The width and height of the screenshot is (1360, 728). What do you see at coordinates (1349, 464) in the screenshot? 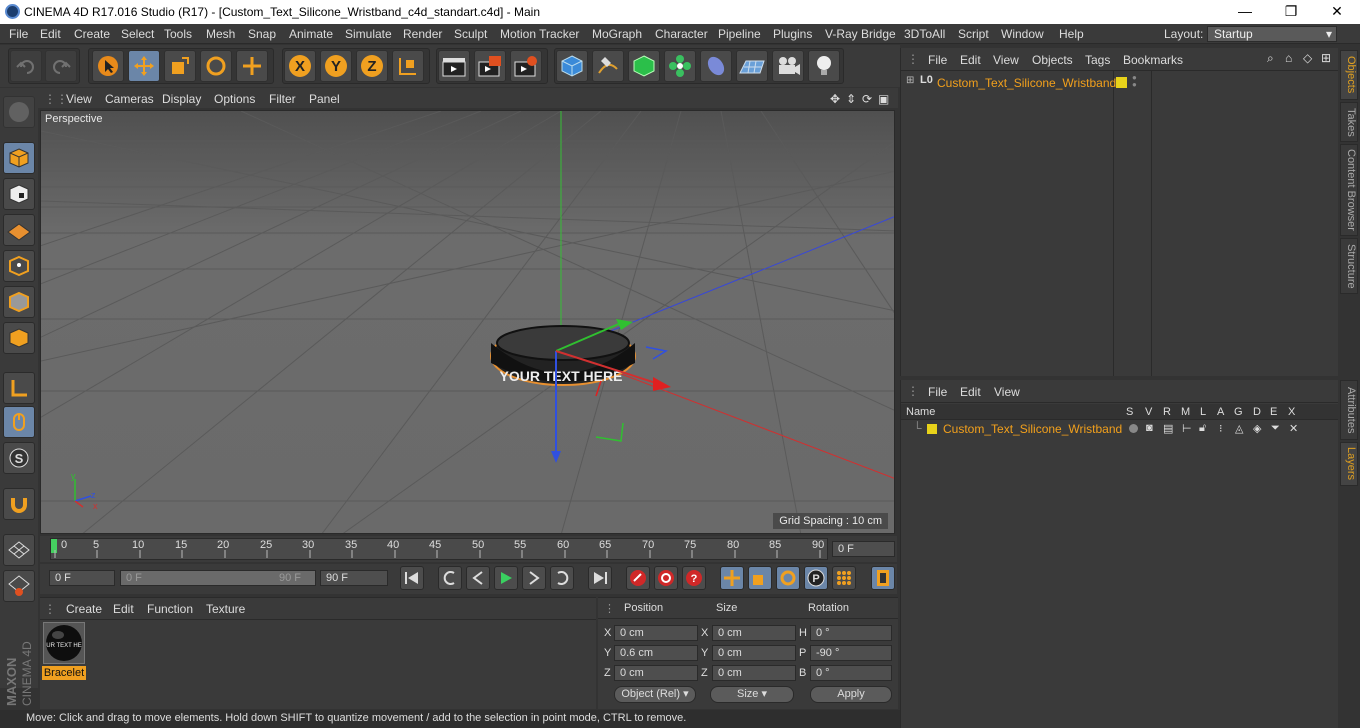
I see `tab-layers: Layers` at bounding box center [1349, 464].